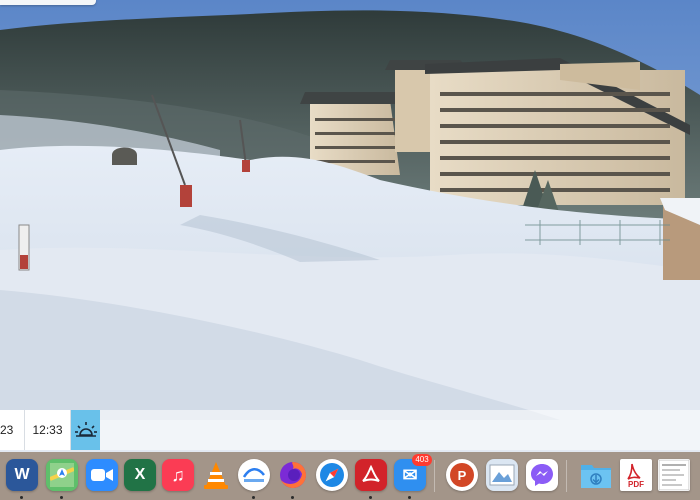 The image size is (700, 500). I want to click on powerpoint-icon: P, so click(462, 475).